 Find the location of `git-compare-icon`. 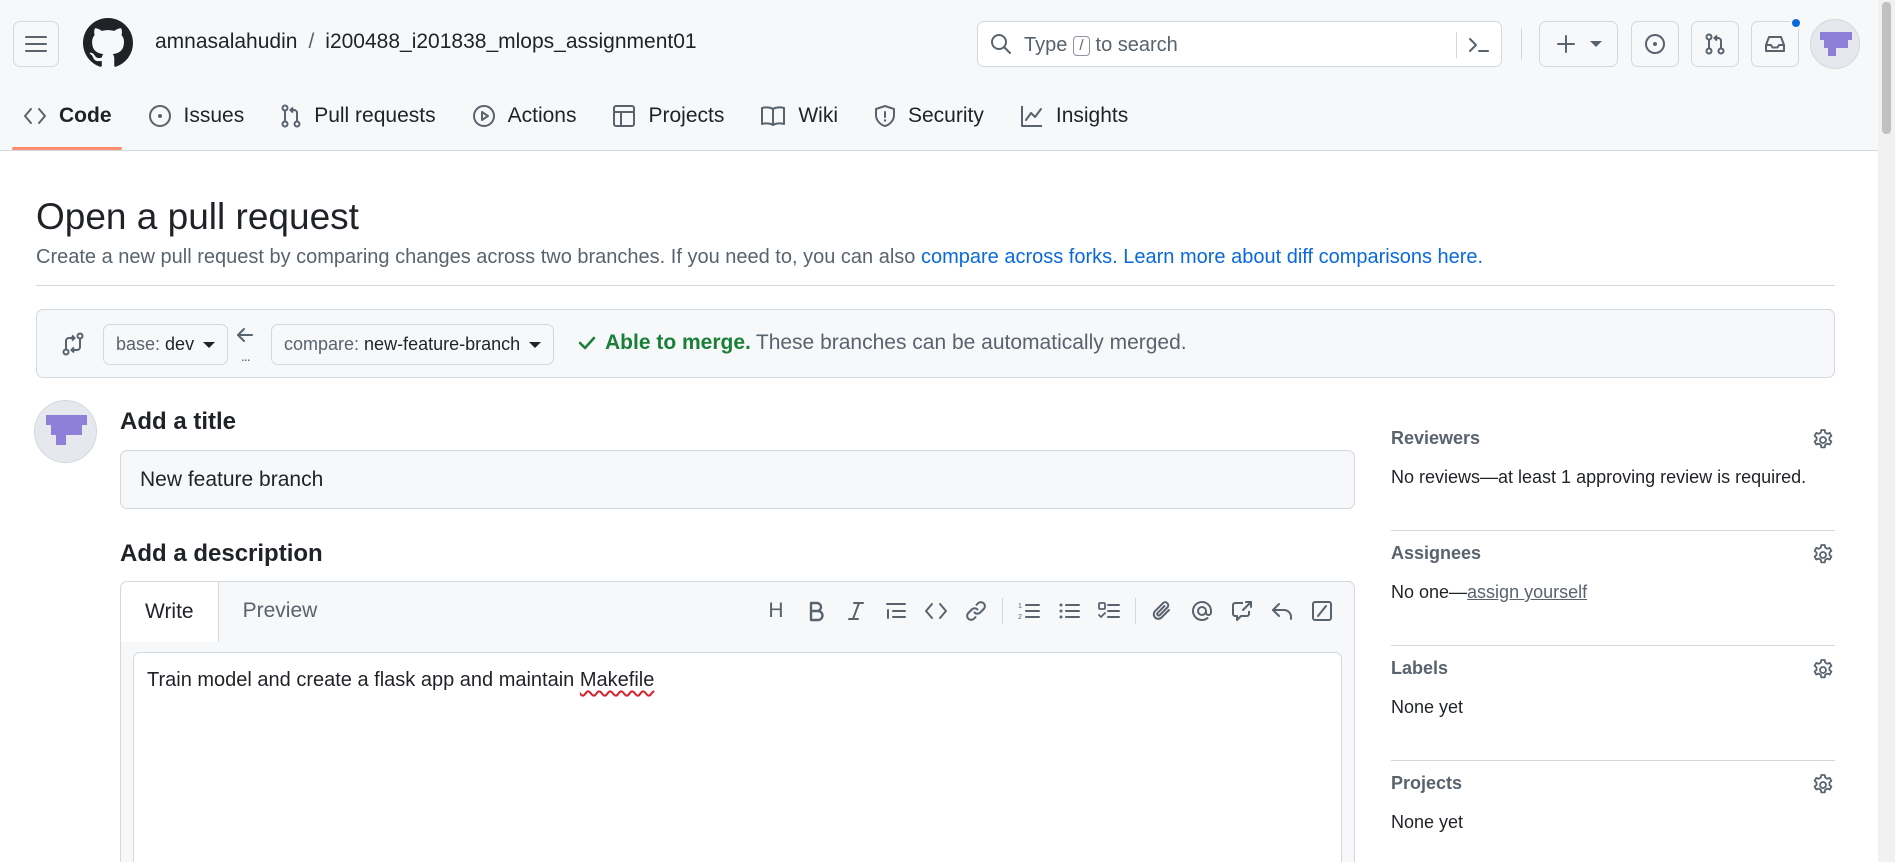

git-compare-icon is located at coordinates (73, 344).